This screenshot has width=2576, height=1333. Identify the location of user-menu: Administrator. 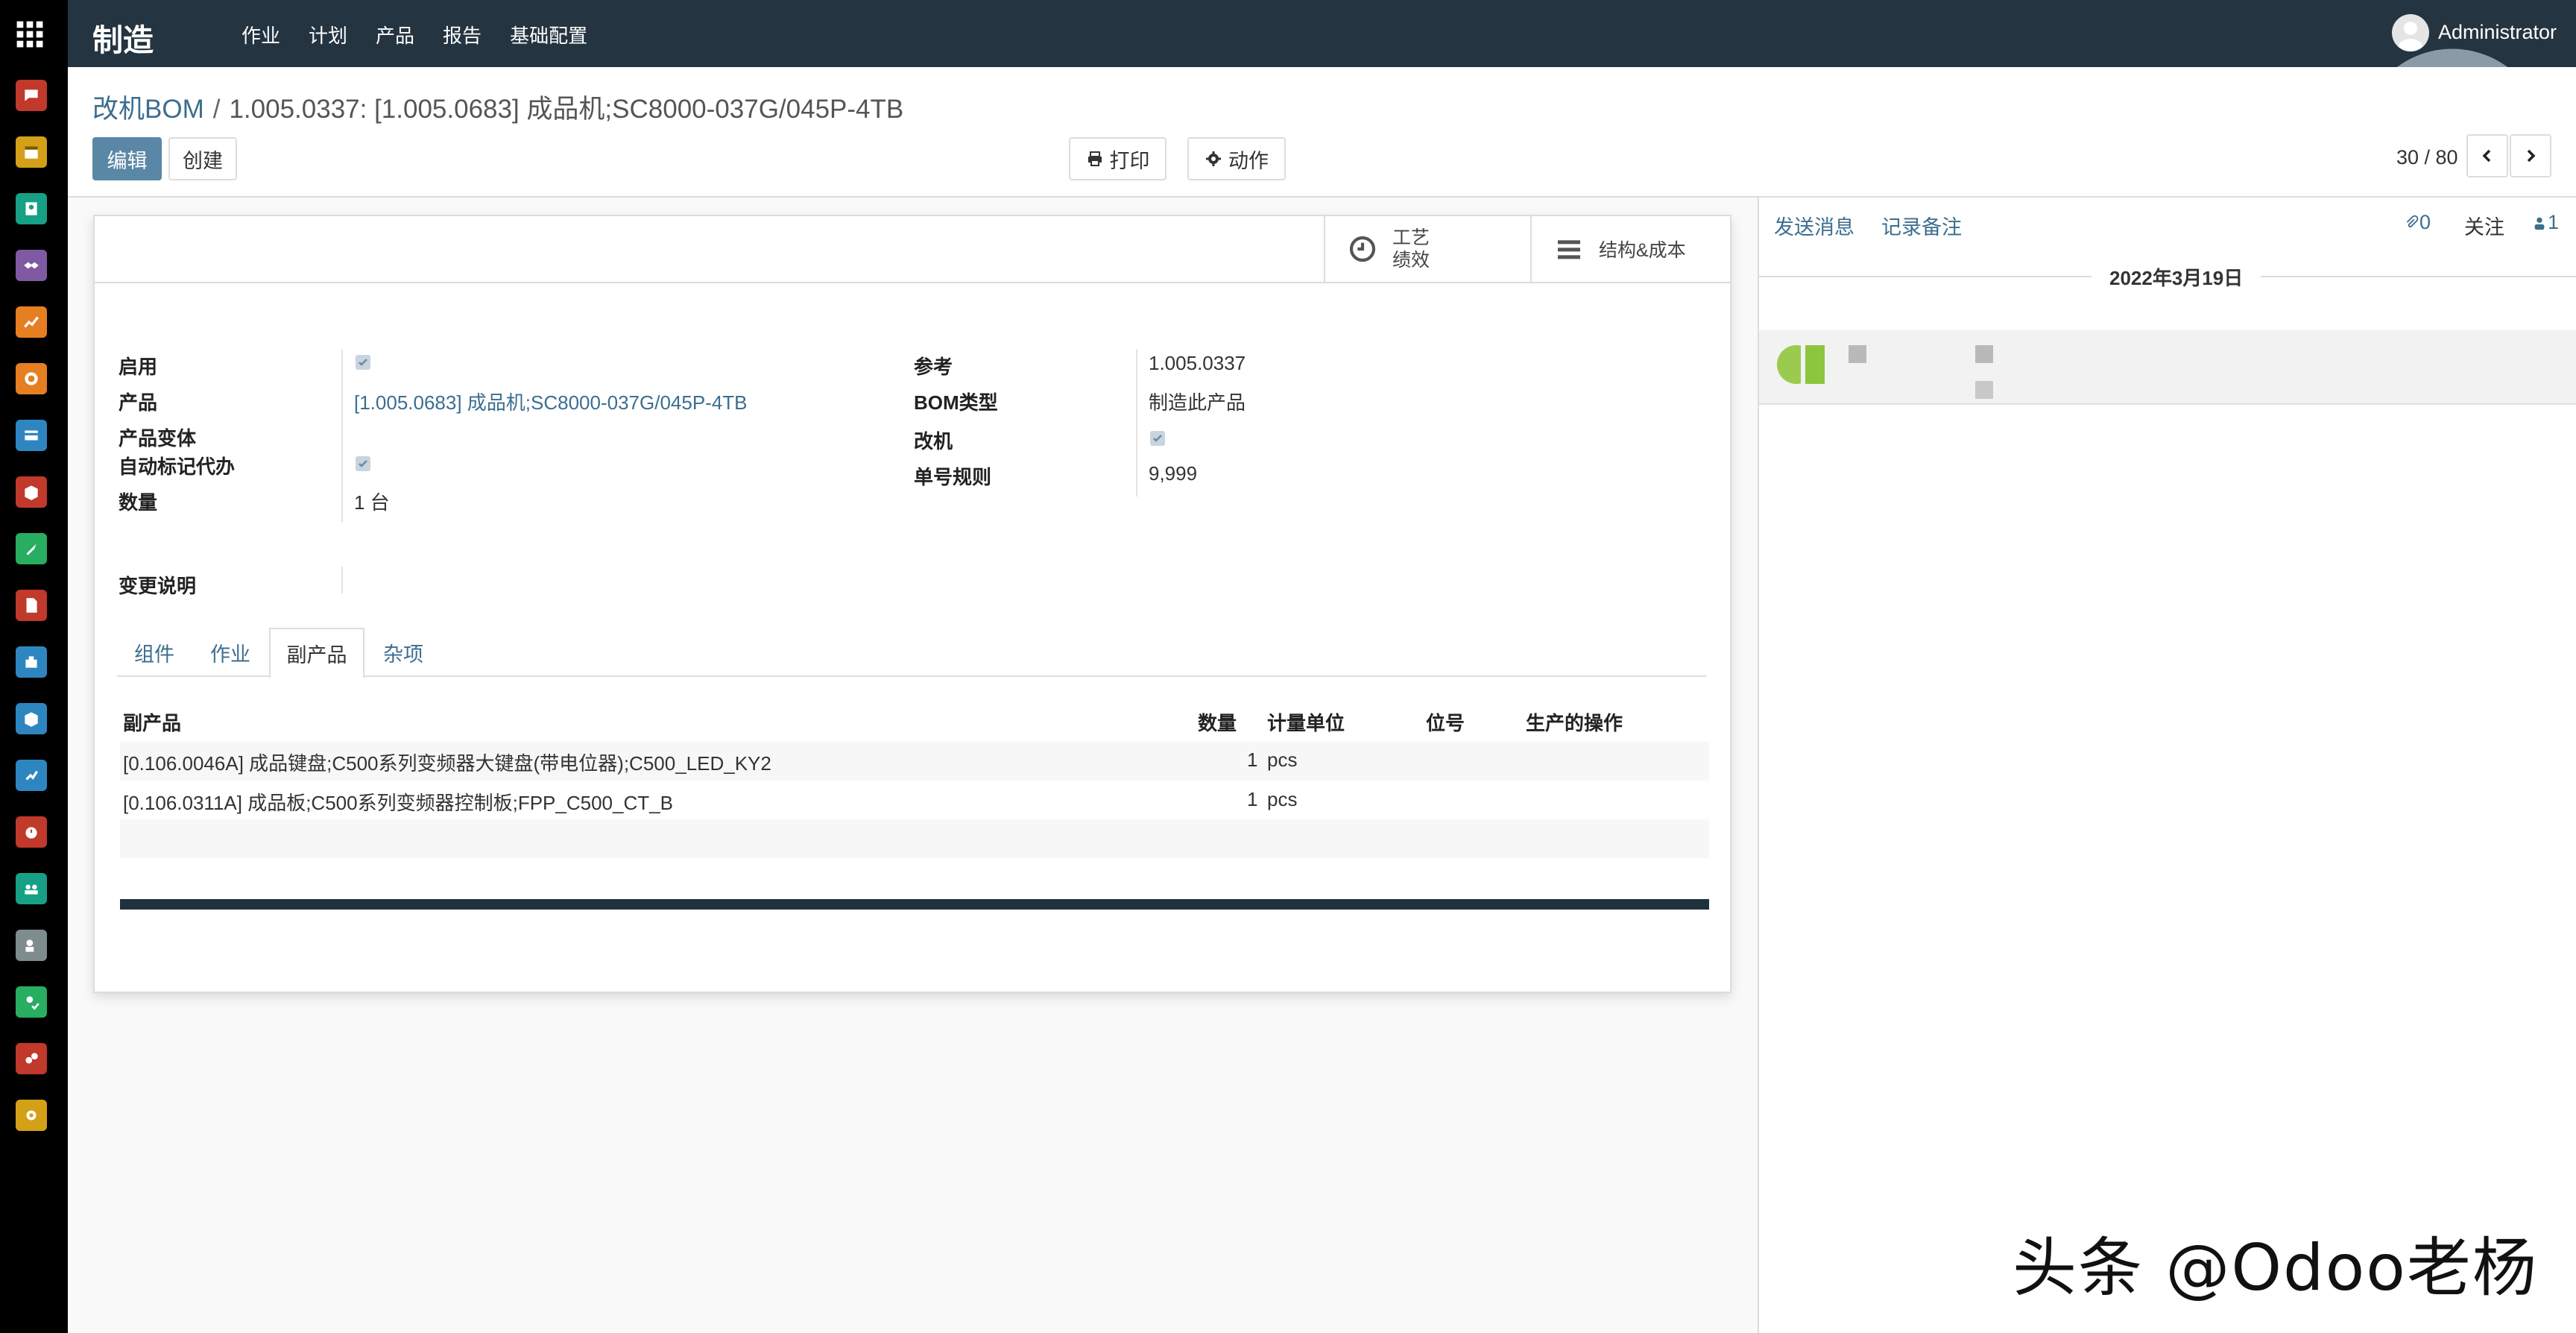
(2497, 32).